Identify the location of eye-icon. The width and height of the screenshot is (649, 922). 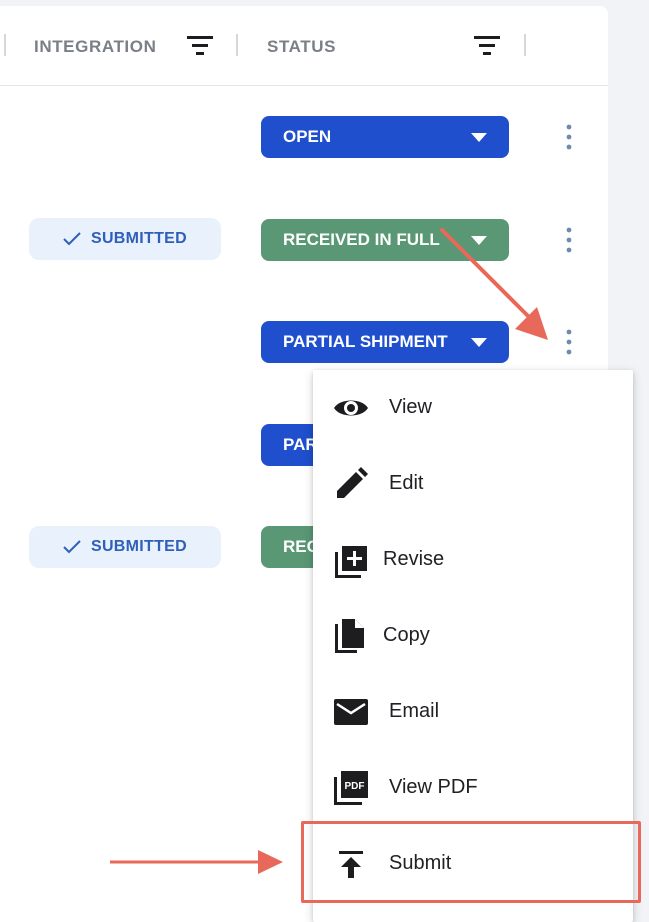
(351, 408).